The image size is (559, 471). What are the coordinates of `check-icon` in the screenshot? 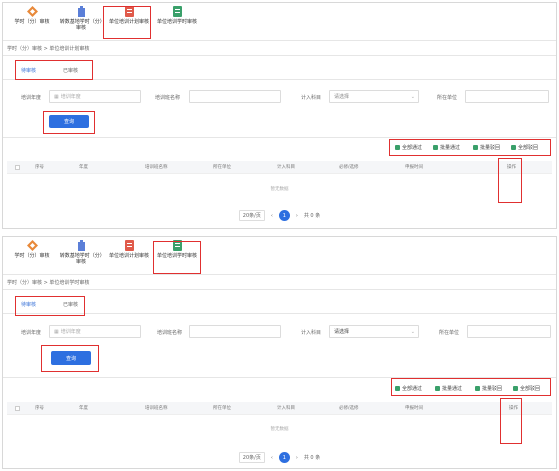 It's located at (435, 147).